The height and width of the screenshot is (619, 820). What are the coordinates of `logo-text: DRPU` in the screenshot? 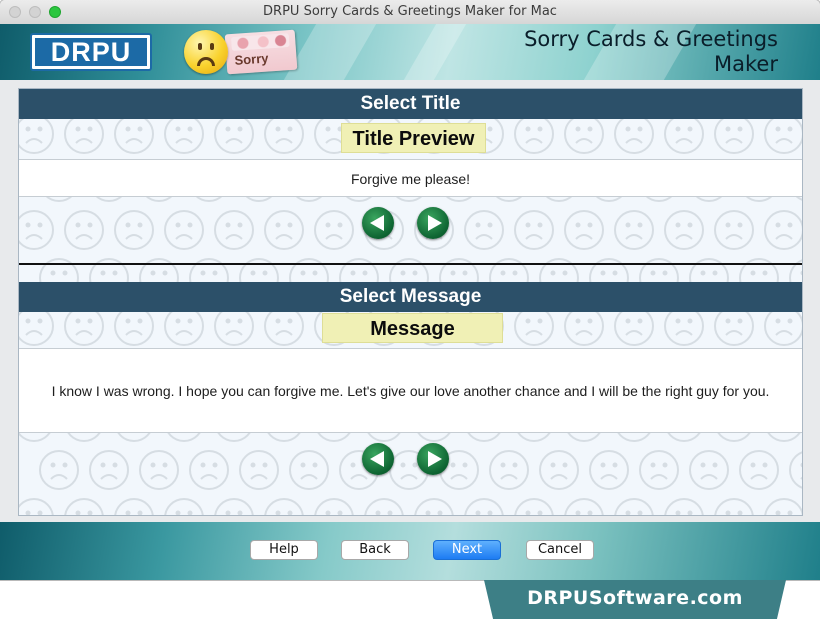 It's located at (91, 52).